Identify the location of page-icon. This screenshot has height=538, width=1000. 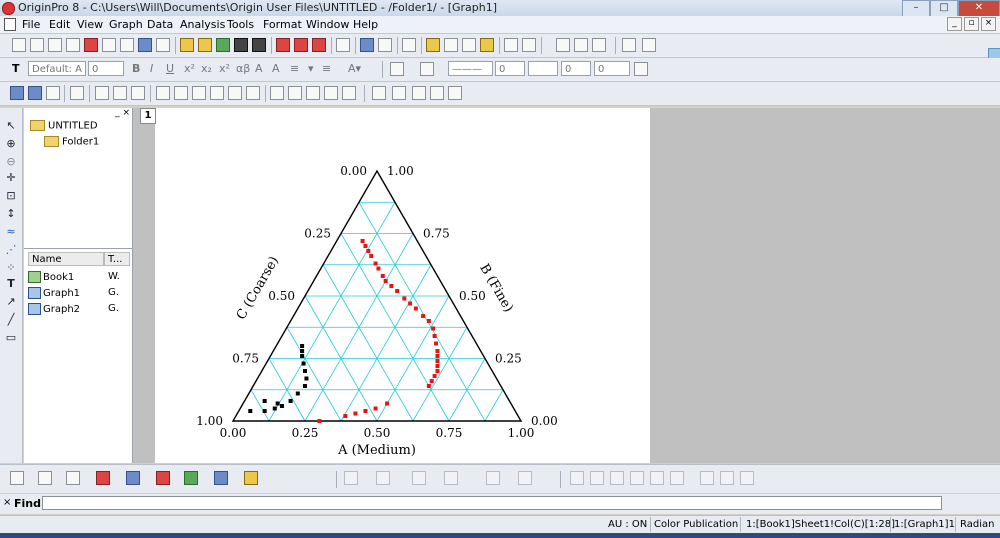
(649, 45).